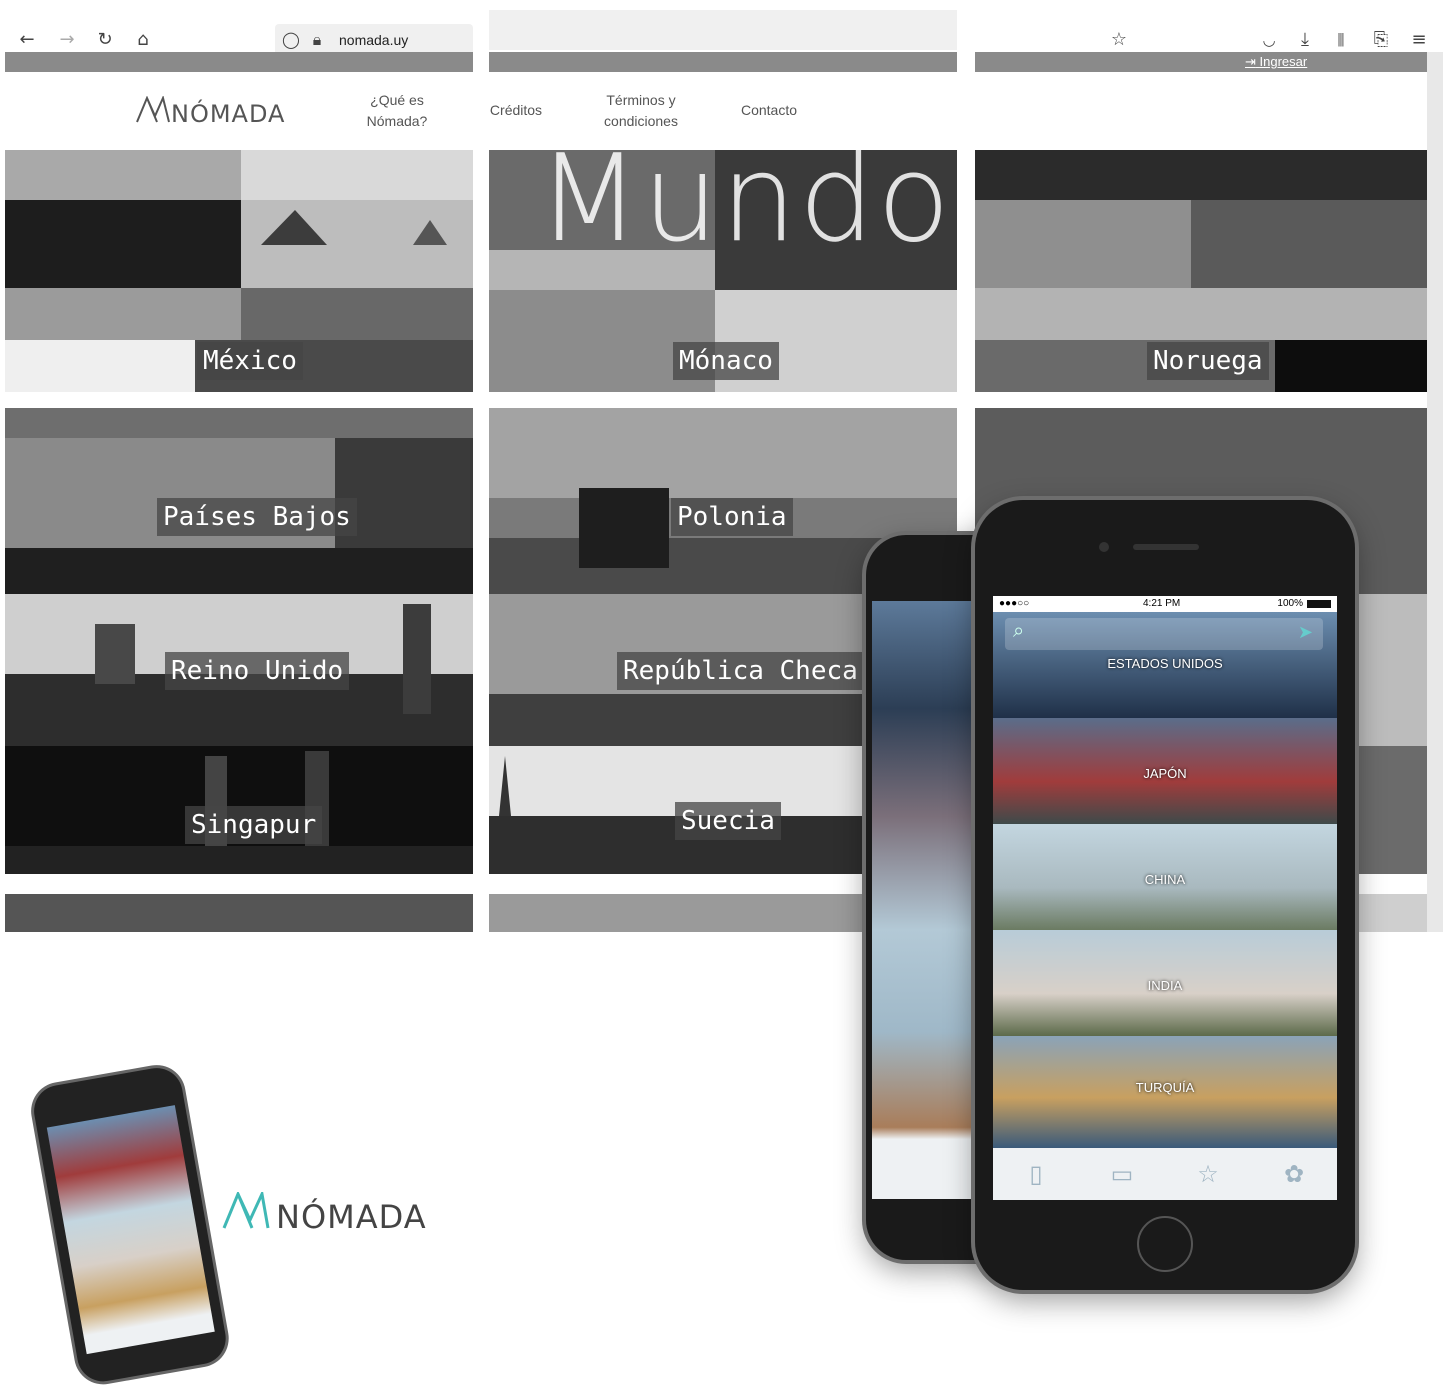 The height and width of the screenshot is (1385, 1451). What do you see at coordinates (723, 271) in the screenshot?
I see `country-tile-monaco: Mundo Mónaco` at bounding box center [723, 271].